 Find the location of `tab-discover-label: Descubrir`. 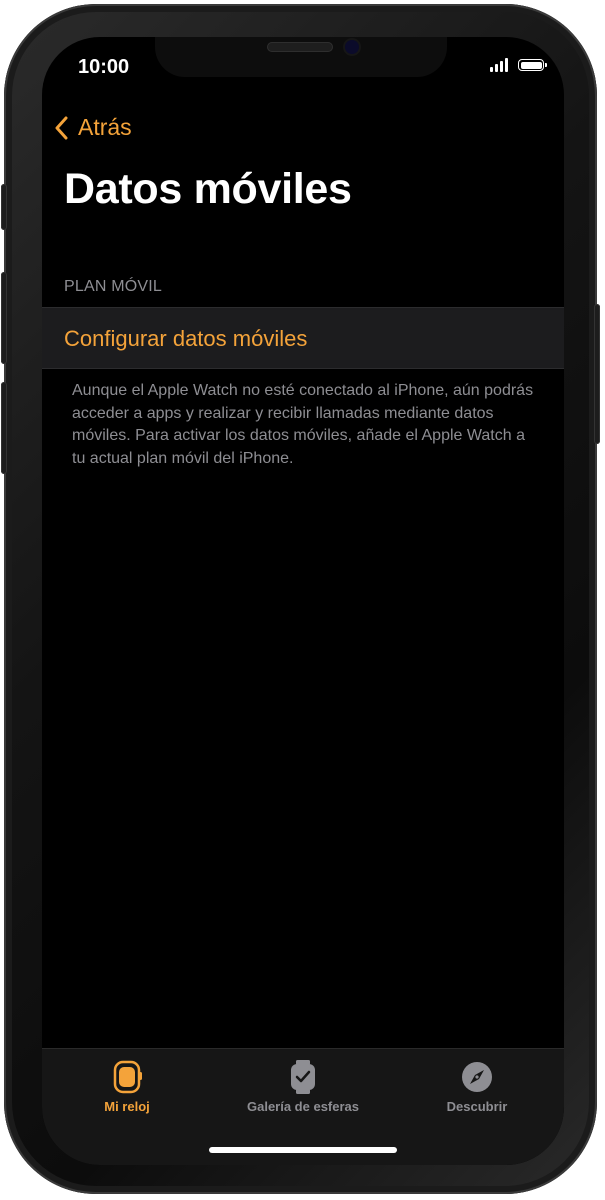

tab-discover-label: Descubrir is located at coordinates (477, 1106).